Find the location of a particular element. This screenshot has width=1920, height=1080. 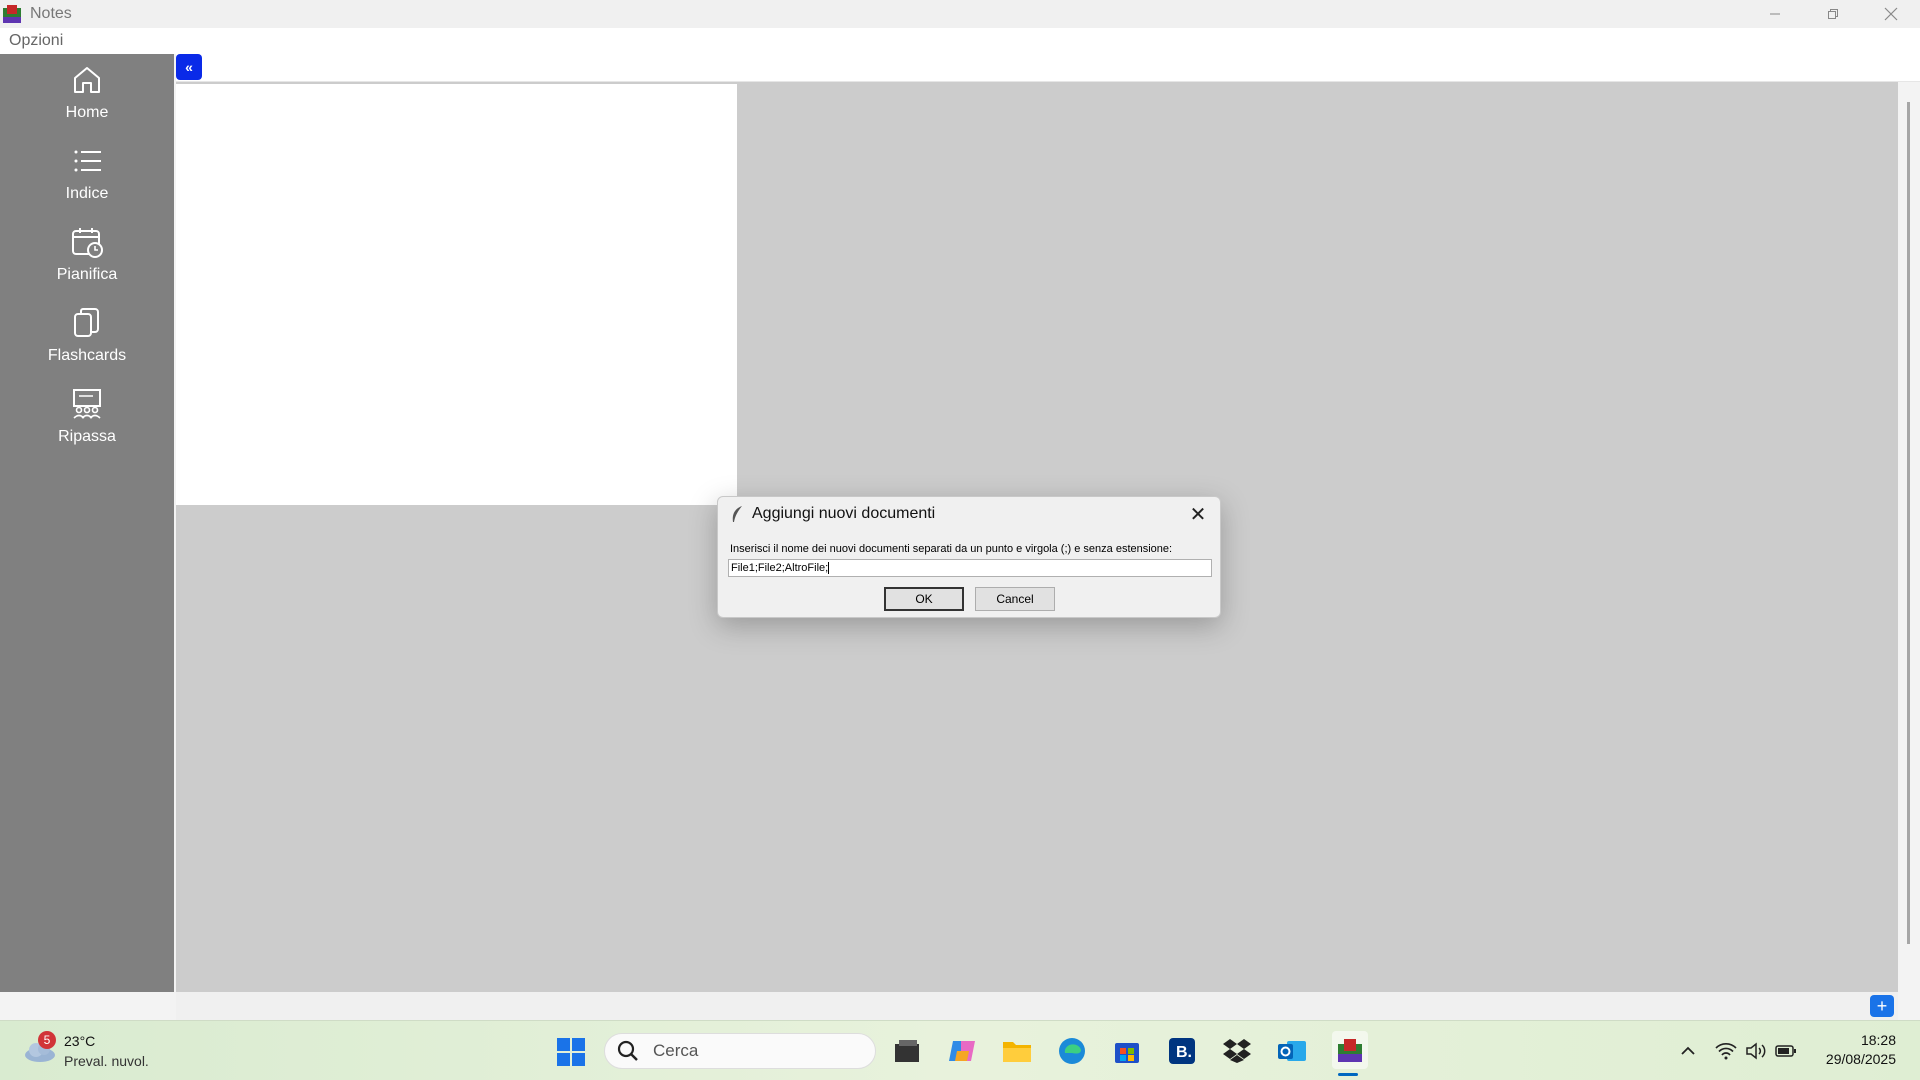

taskbar-booking: B. is located at coordinates (1182, 1051).